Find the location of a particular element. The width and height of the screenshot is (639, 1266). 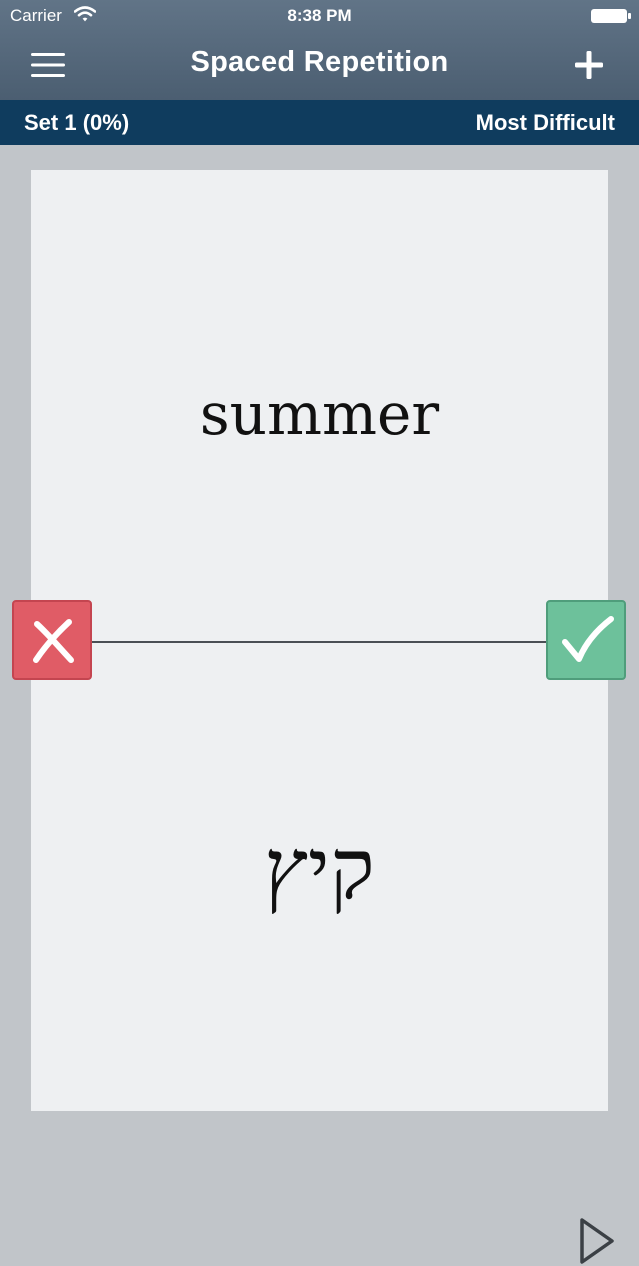

card-back-word: קיץ is located at coordinates (319, 869).